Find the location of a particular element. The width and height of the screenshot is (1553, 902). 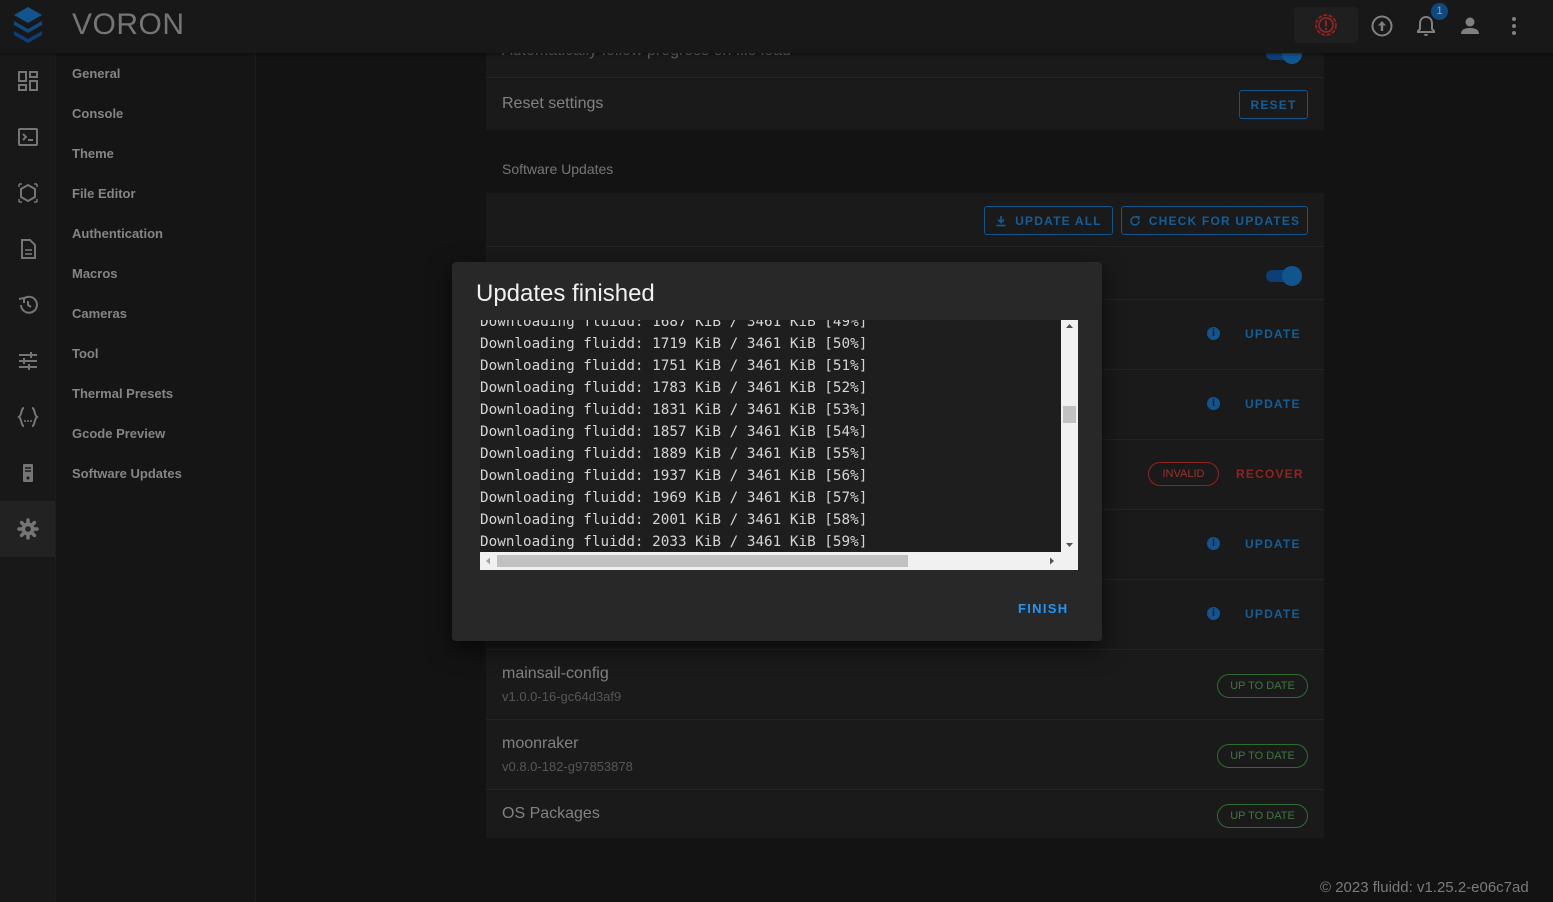

vertical-scrollbar is located at coordinates (1069, 436).